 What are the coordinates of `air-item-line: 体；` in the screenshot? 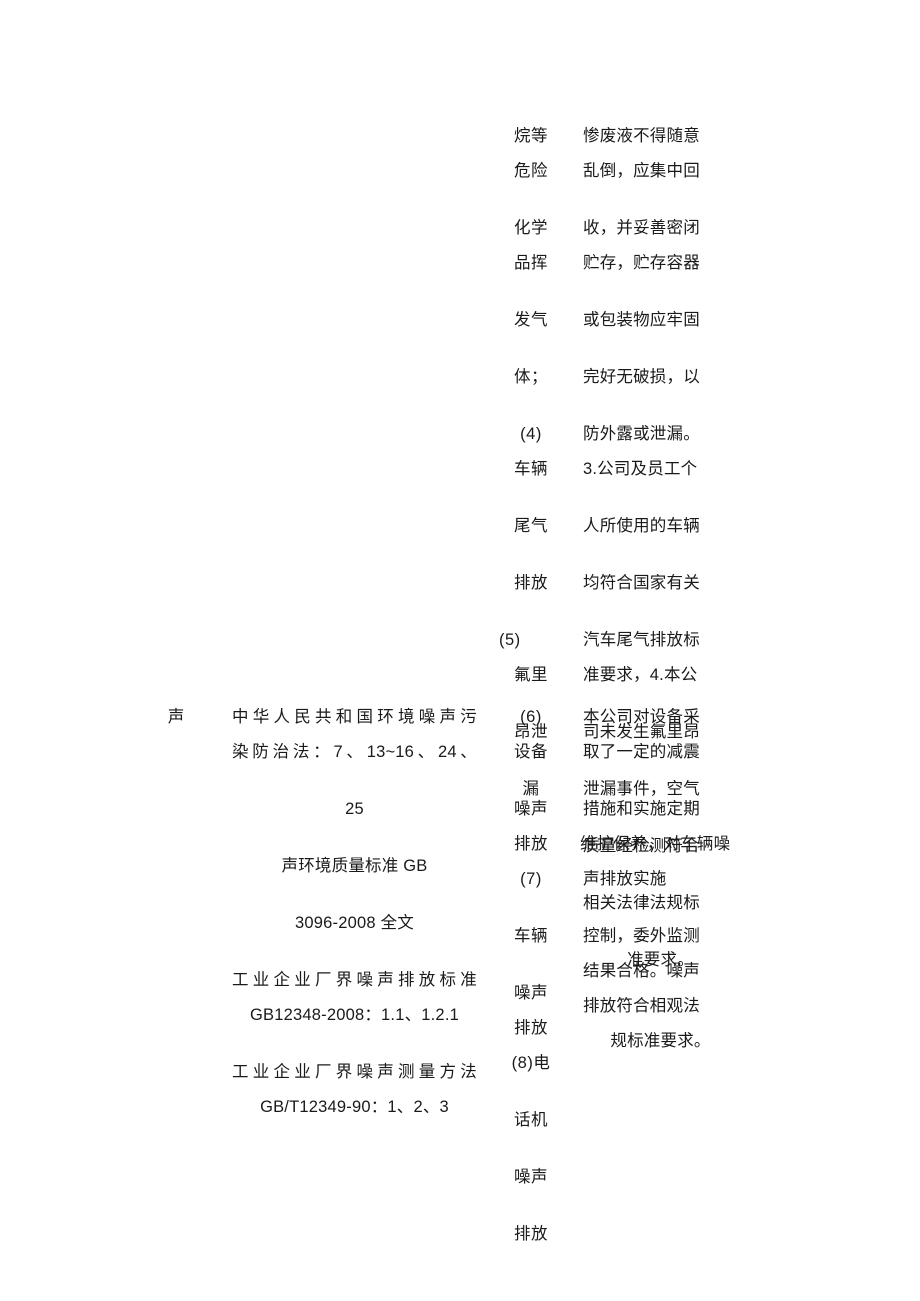 It's located at (531, 377).